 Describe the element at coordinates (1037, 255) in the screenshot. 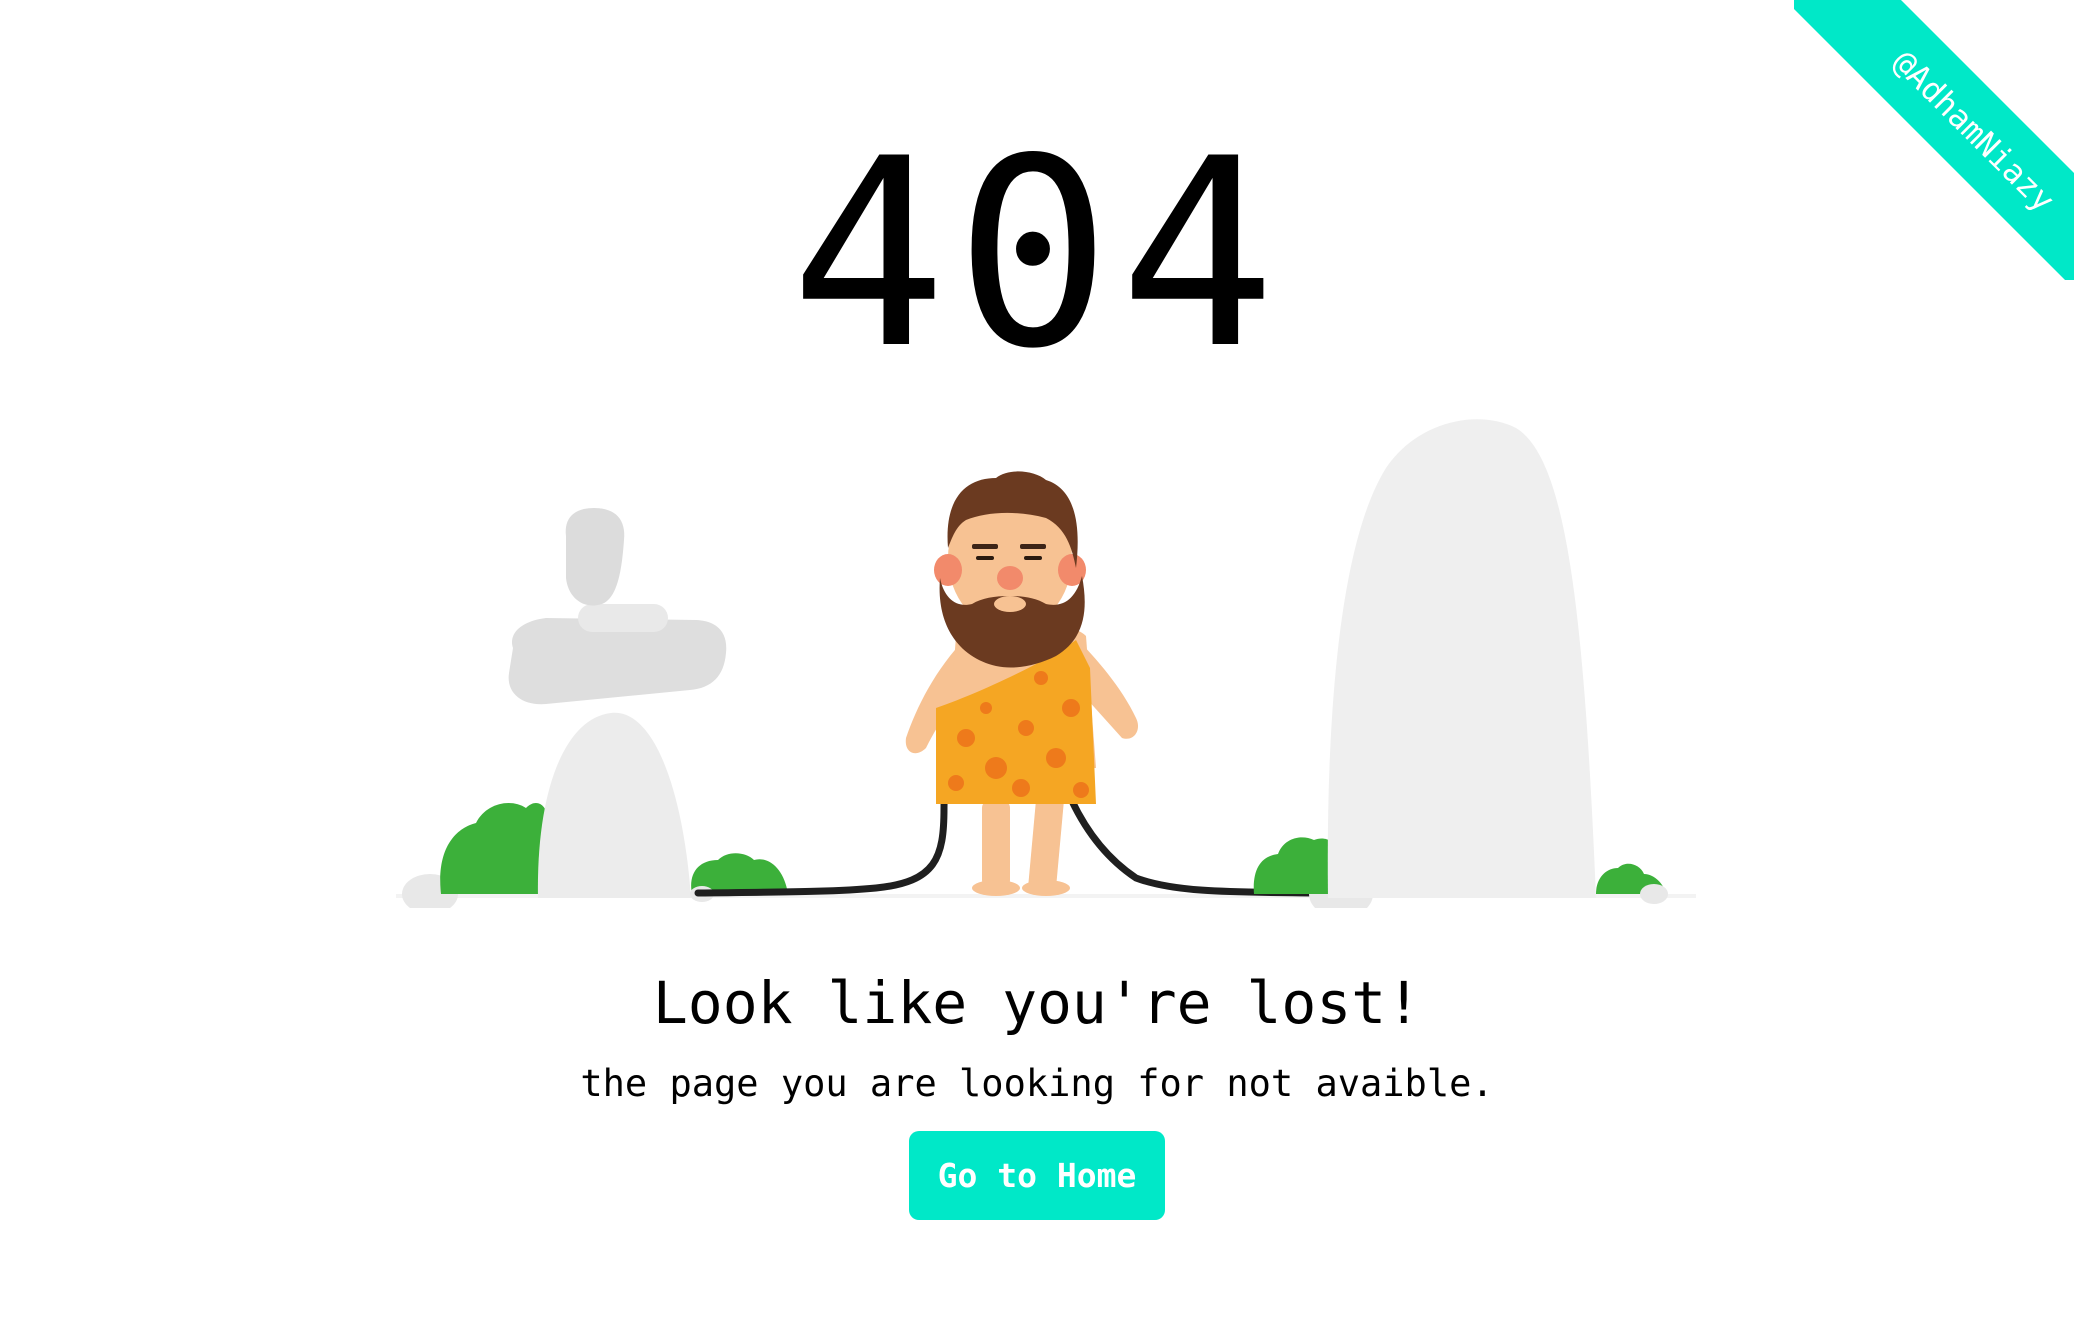

I see `error-code-heading: 404` at that location.